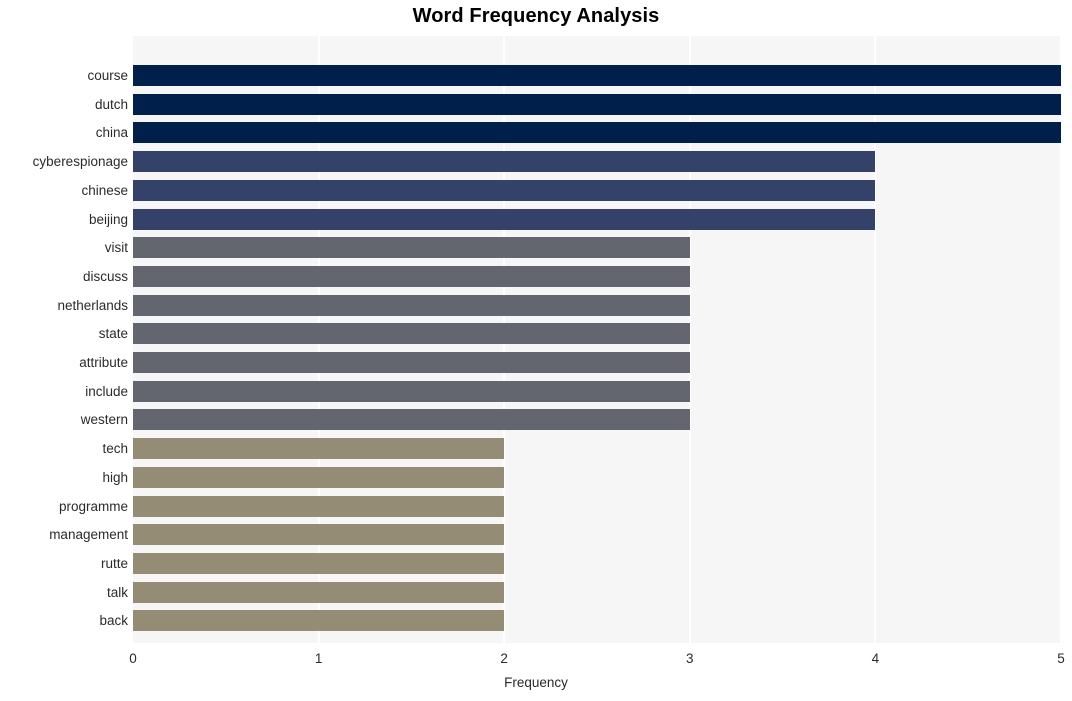 The image size is (1072, 701). What do you see at coordinates (318, 658) in the screenshot?
I see `x-tick-1: 1` at bounding box center [318, 658].